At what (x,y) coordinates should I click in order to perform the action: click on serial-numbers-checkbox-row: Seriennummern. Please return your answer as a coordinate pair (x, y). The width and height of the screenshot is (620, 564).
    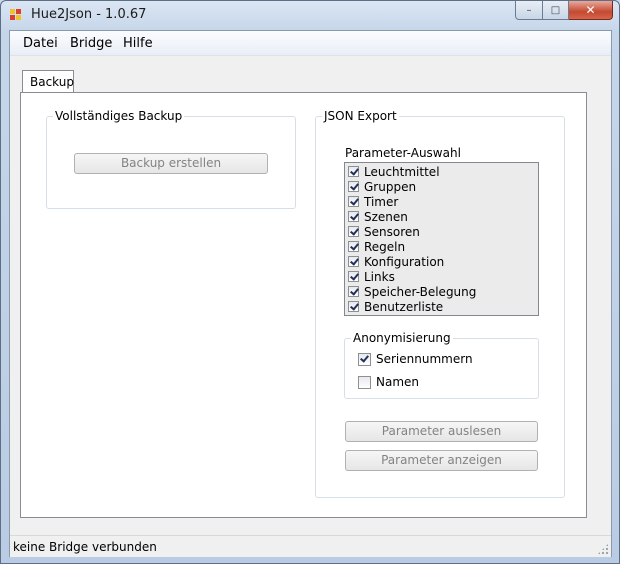
    Looking at the image, I should click on (415, 359).